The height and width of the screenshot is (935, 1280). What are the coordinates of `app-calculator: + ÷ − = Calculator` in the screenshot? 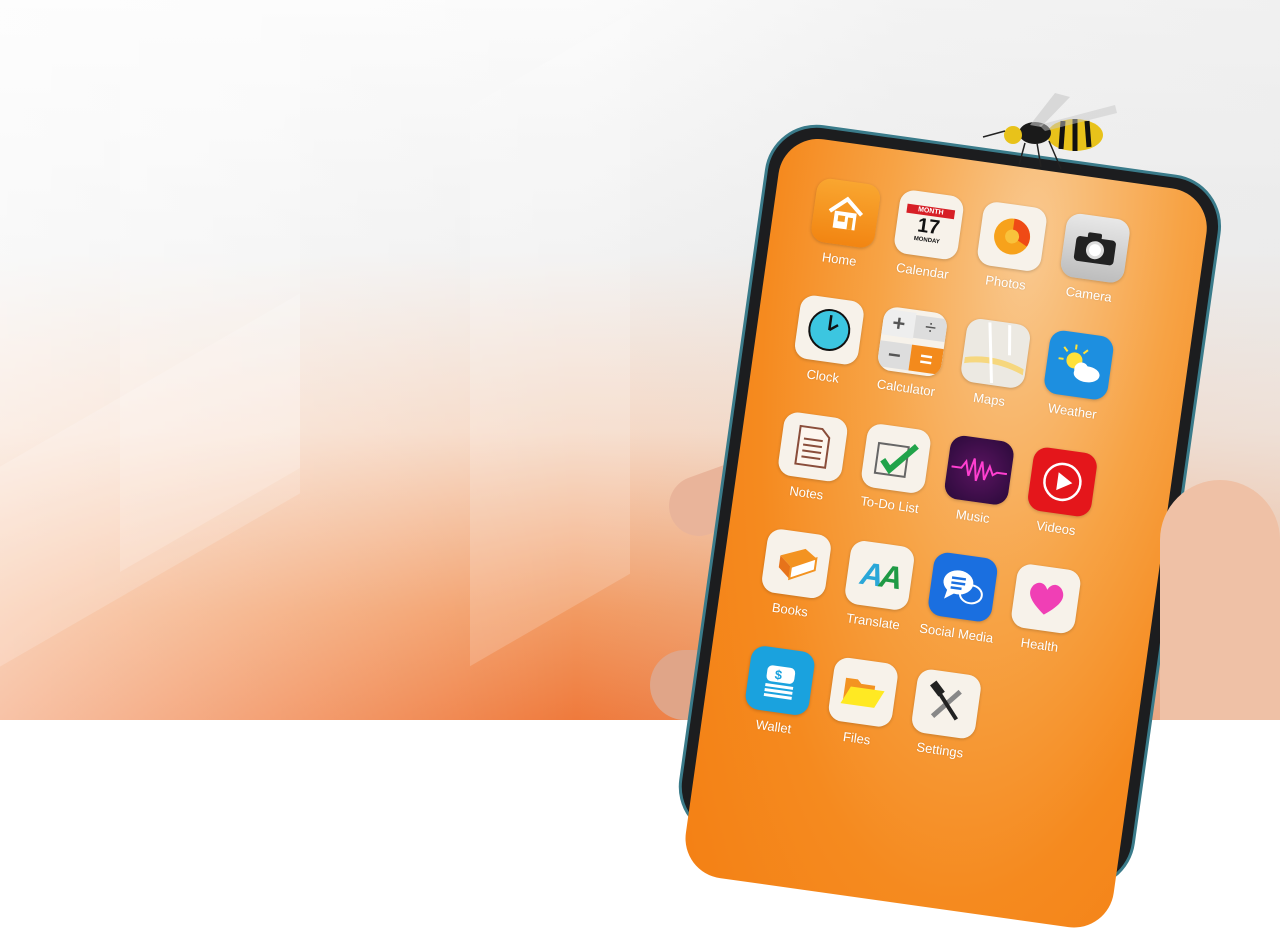 It's located at (910, 352).